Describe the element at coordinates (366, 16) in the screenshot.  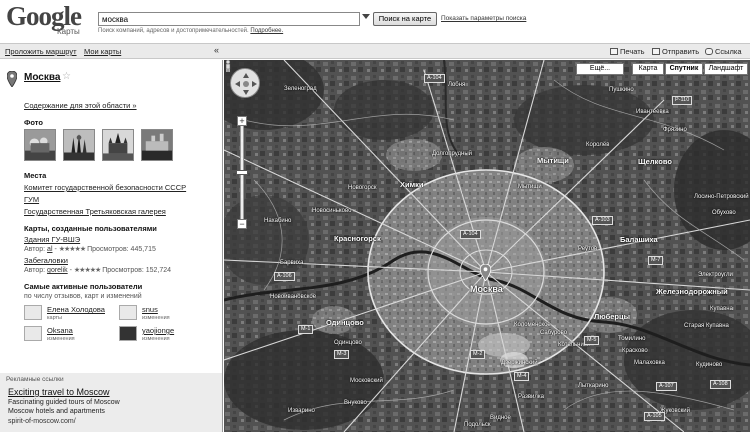
I see `search-history-dropdown-icon` at that location.